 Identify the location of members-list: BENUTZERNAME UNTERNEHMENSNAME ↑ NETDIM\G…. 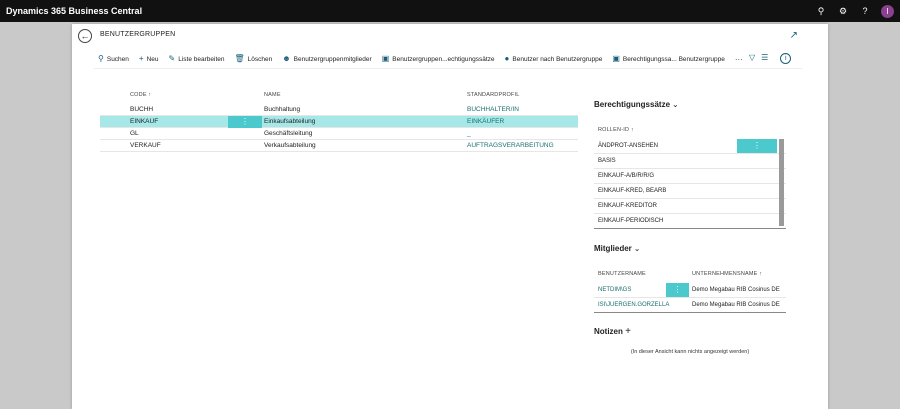
(690, 292).